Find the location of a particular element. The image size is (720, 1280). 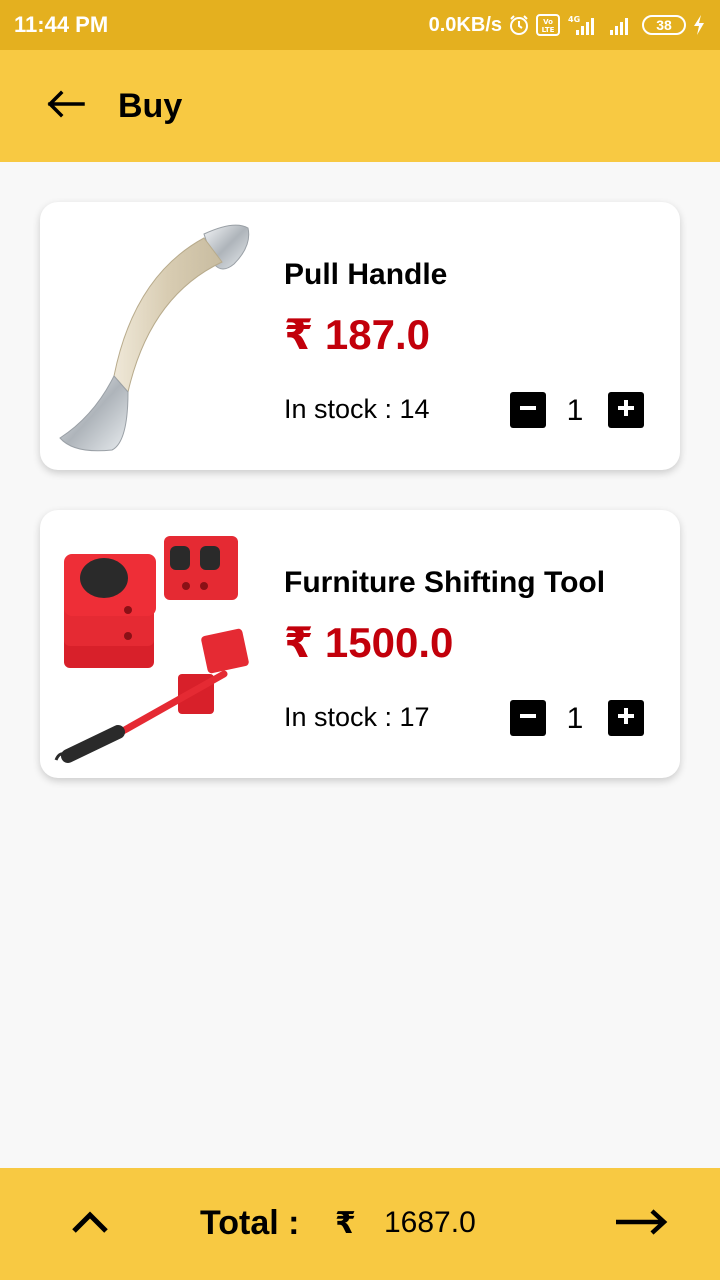

furniture-shifting-tool-image is located at coordinates (159, 644).